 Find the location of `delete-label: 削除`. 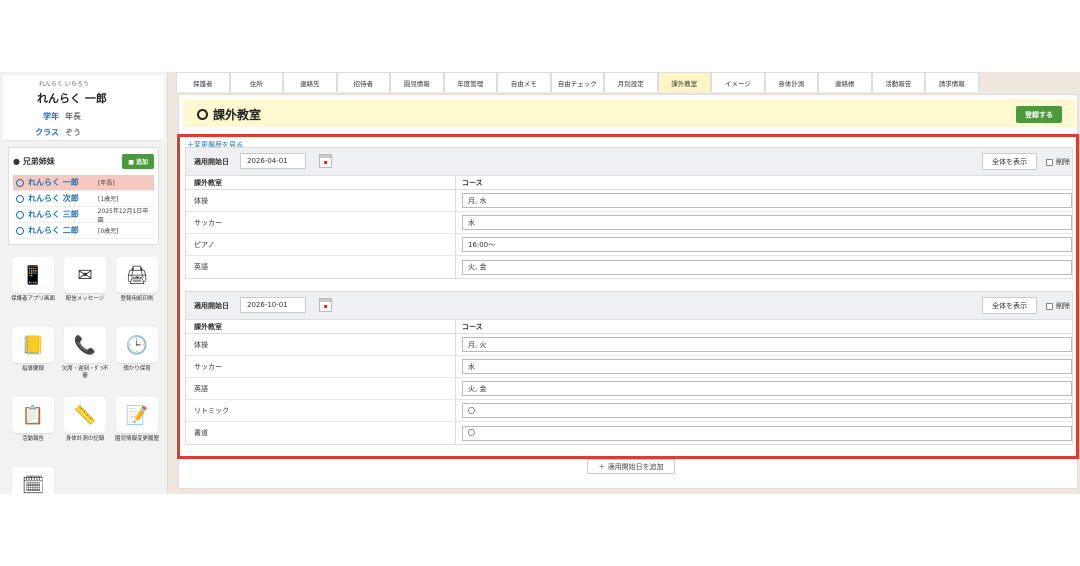

delete-label: 削除 is located at coordinates (1063, 162).